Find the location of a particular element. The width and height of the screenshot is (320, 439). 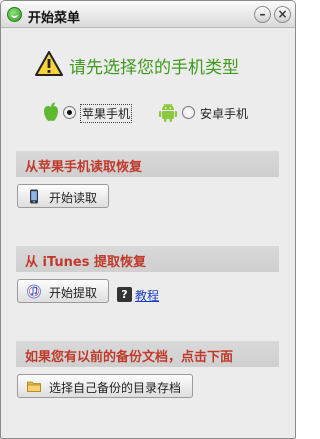

section-backup-restore: 如果您有以前的备份文档，点击下面 is located at coordinates (147, 354).